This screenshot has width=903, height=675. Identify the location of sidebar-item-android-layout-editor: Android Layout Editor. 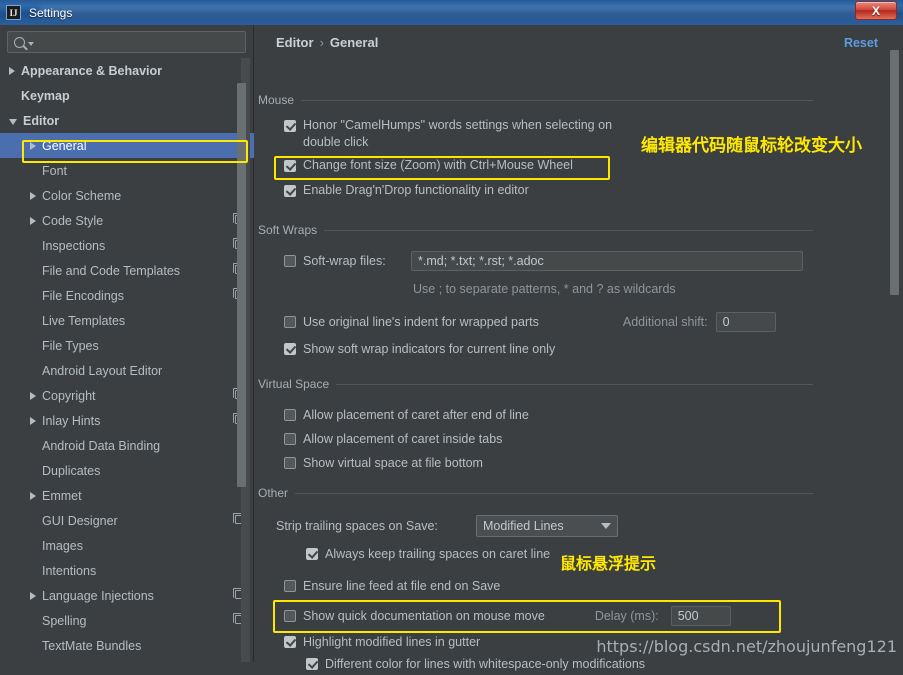
(127, 370).